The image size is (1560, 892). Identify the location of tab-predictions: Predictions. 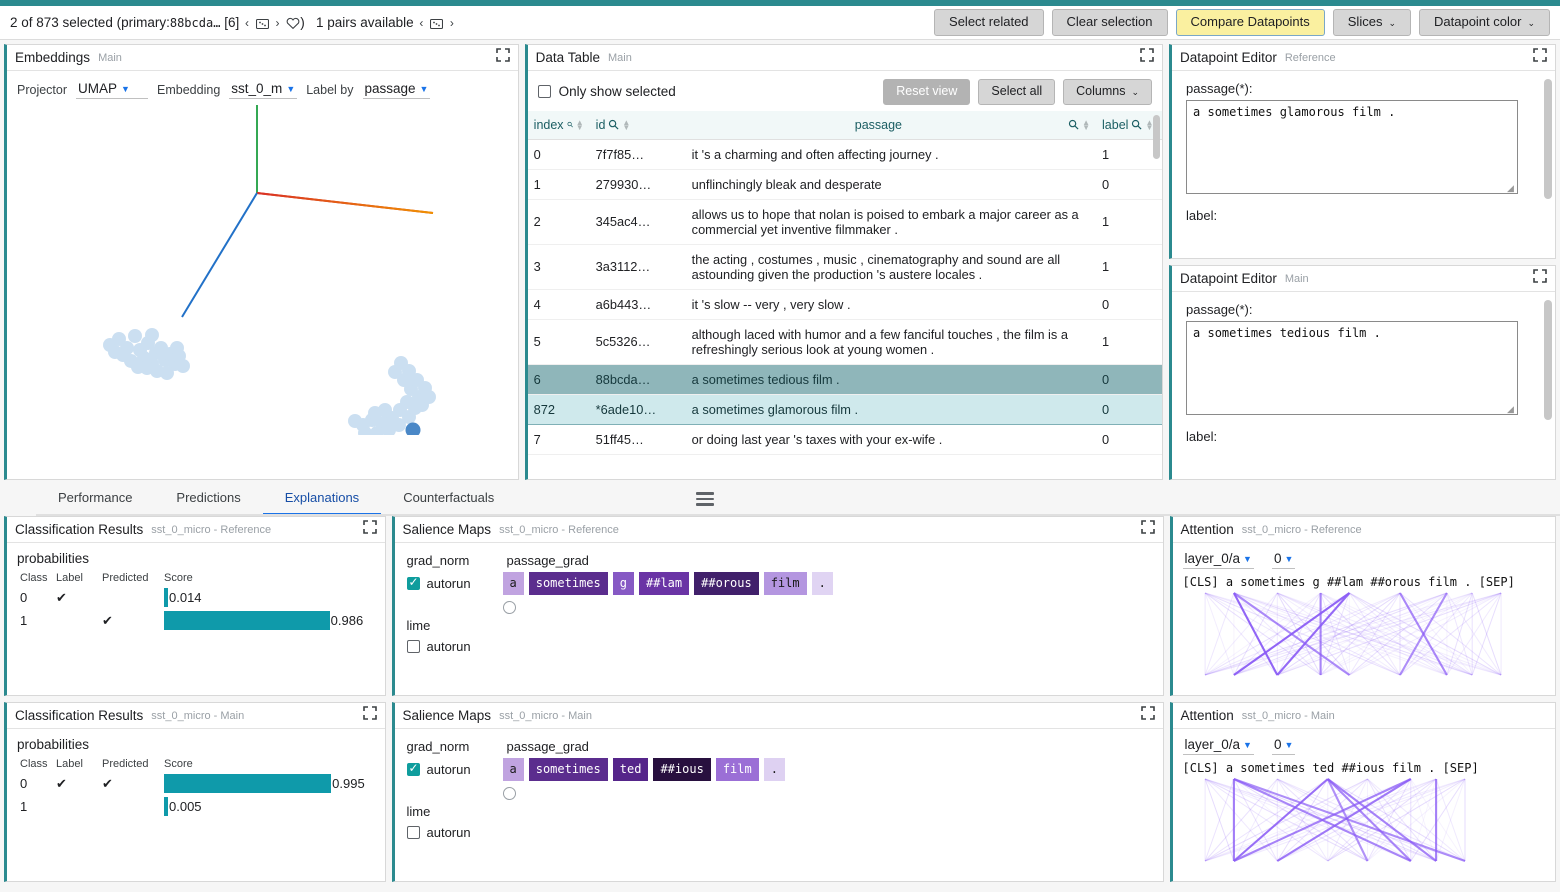
(208, 503).